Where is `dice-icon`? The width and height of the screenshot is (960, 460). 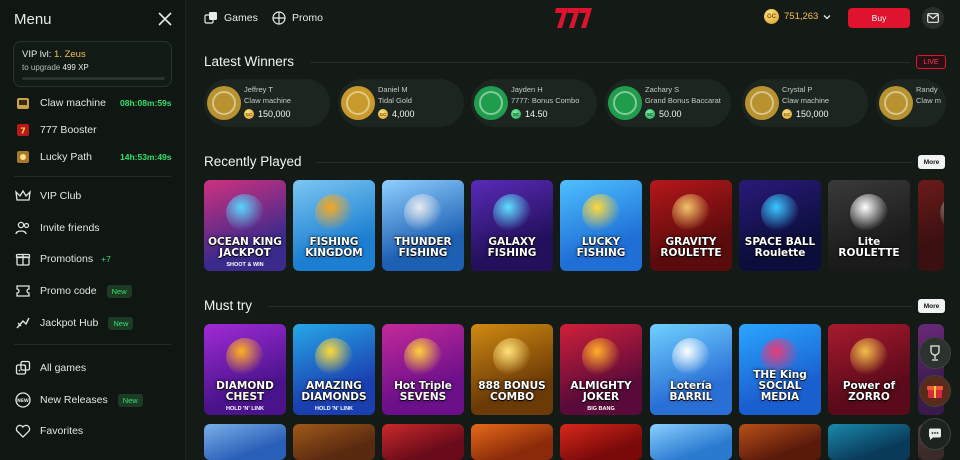 dice-icon is located at coordinates (23, 368).